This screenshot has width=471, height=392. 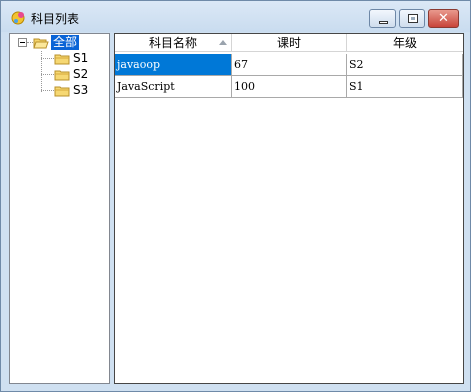 I want to click on tree-node-all: 全部, so click(x=70, y=43).